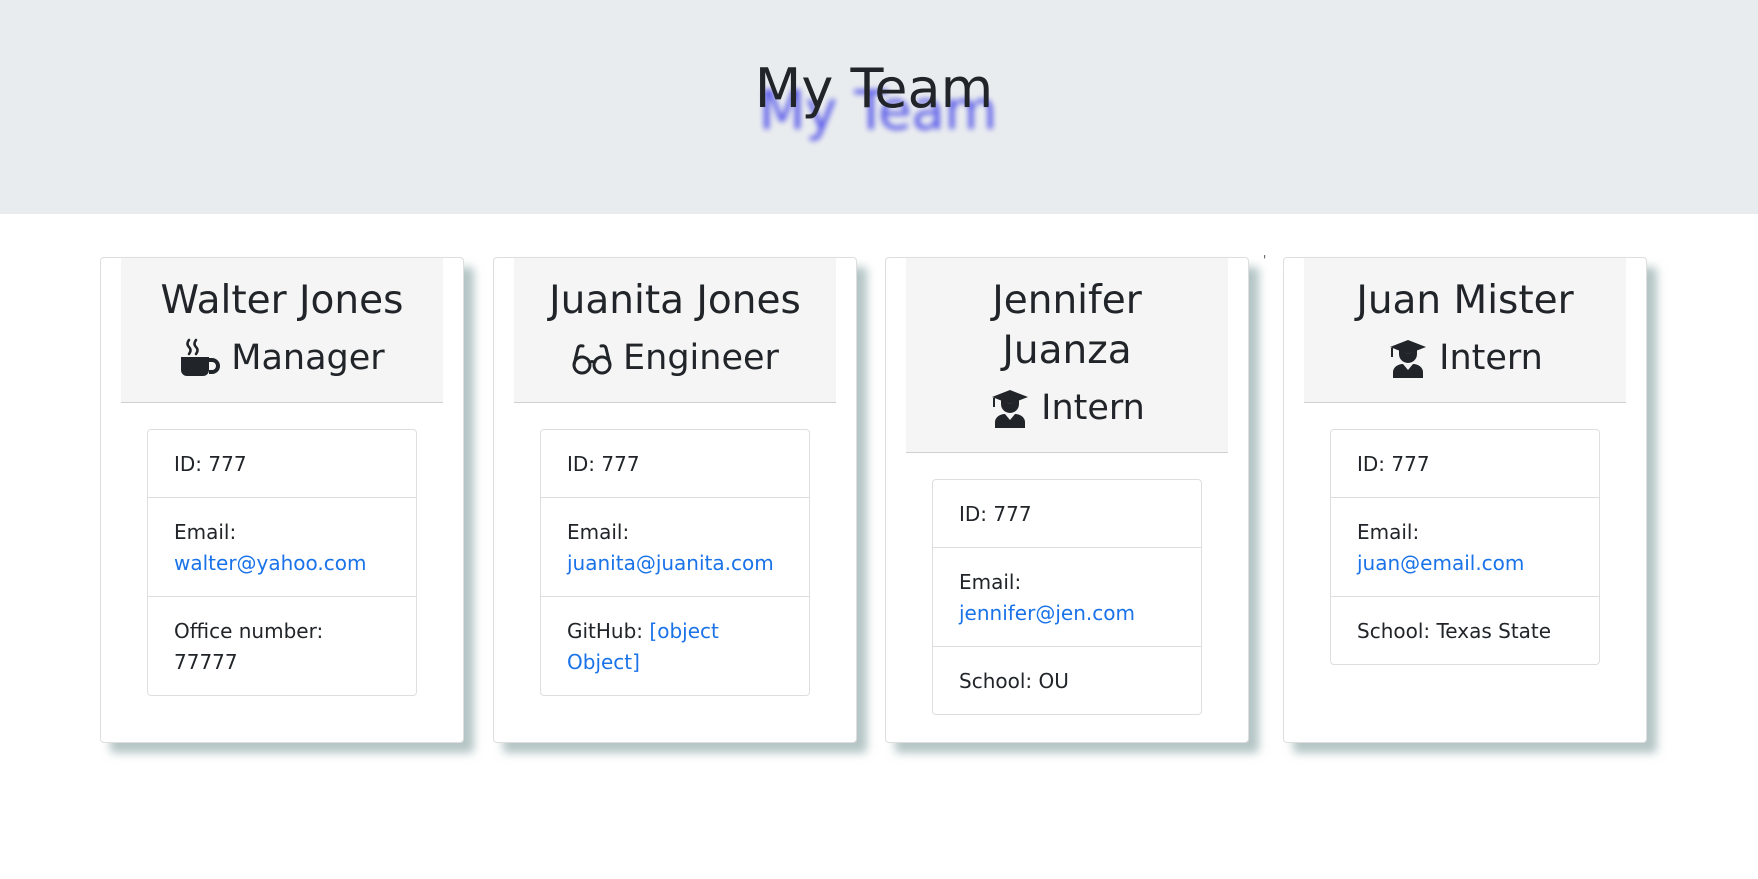  What do you see at coordinates (675, 330) in the screenshot?
I see `card-header: Juanita Jones Engineer` at bounding box center [675, 330].